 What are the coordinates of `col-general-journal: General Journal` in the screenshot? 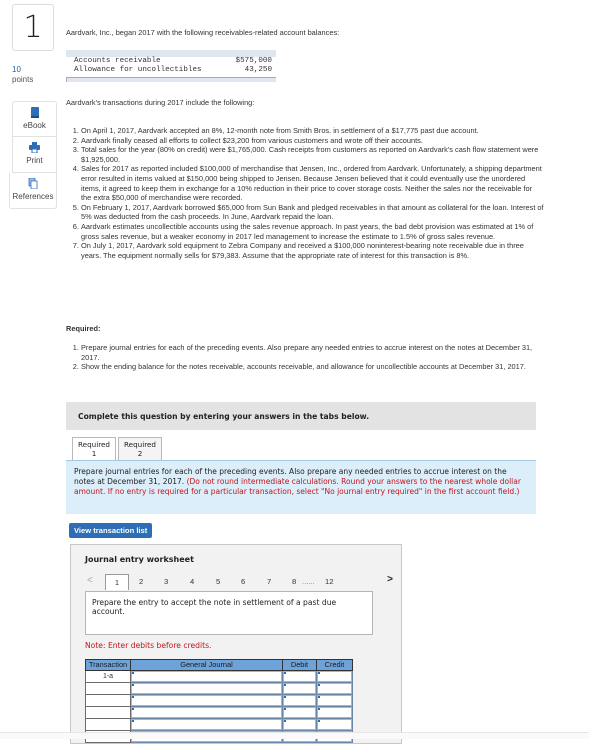 It's located at (206, 665).